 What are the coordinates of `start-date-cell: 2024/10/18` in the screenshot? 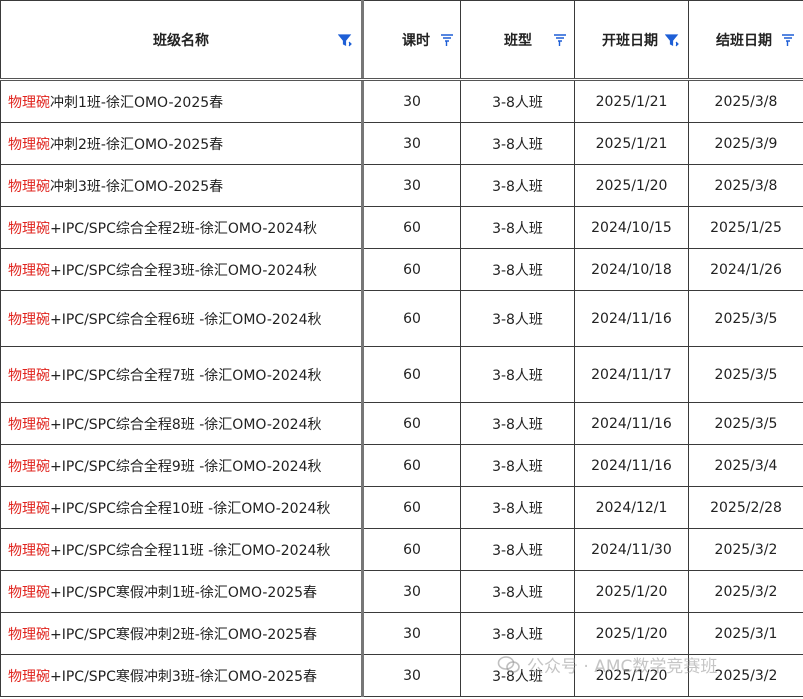 It's located at (631, 269).